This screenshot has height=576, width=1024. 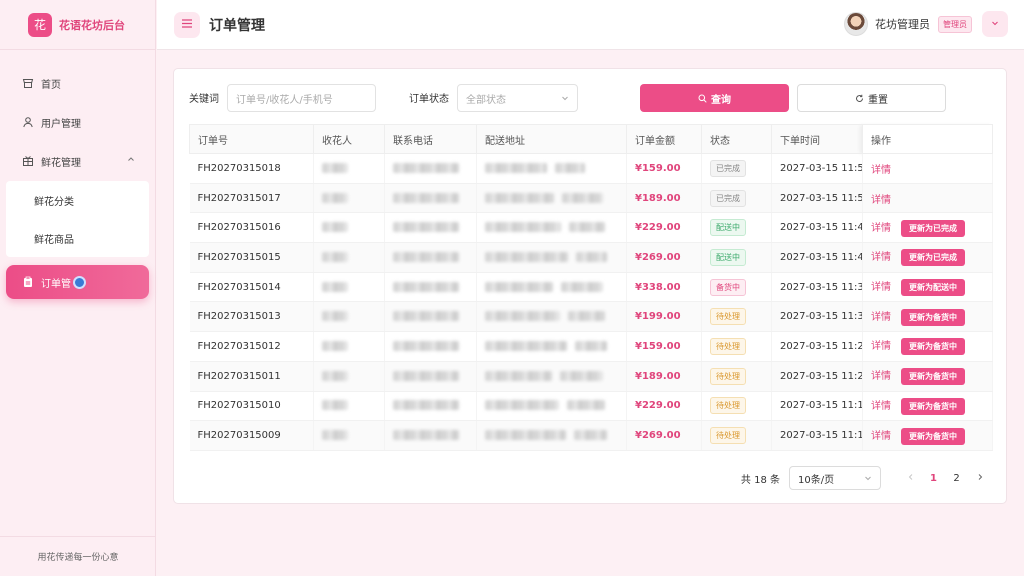 What do you see at coordinates (728, 168) in the screenshot?
I see `status-badge: 已完成` at bounding box center [728, 168].